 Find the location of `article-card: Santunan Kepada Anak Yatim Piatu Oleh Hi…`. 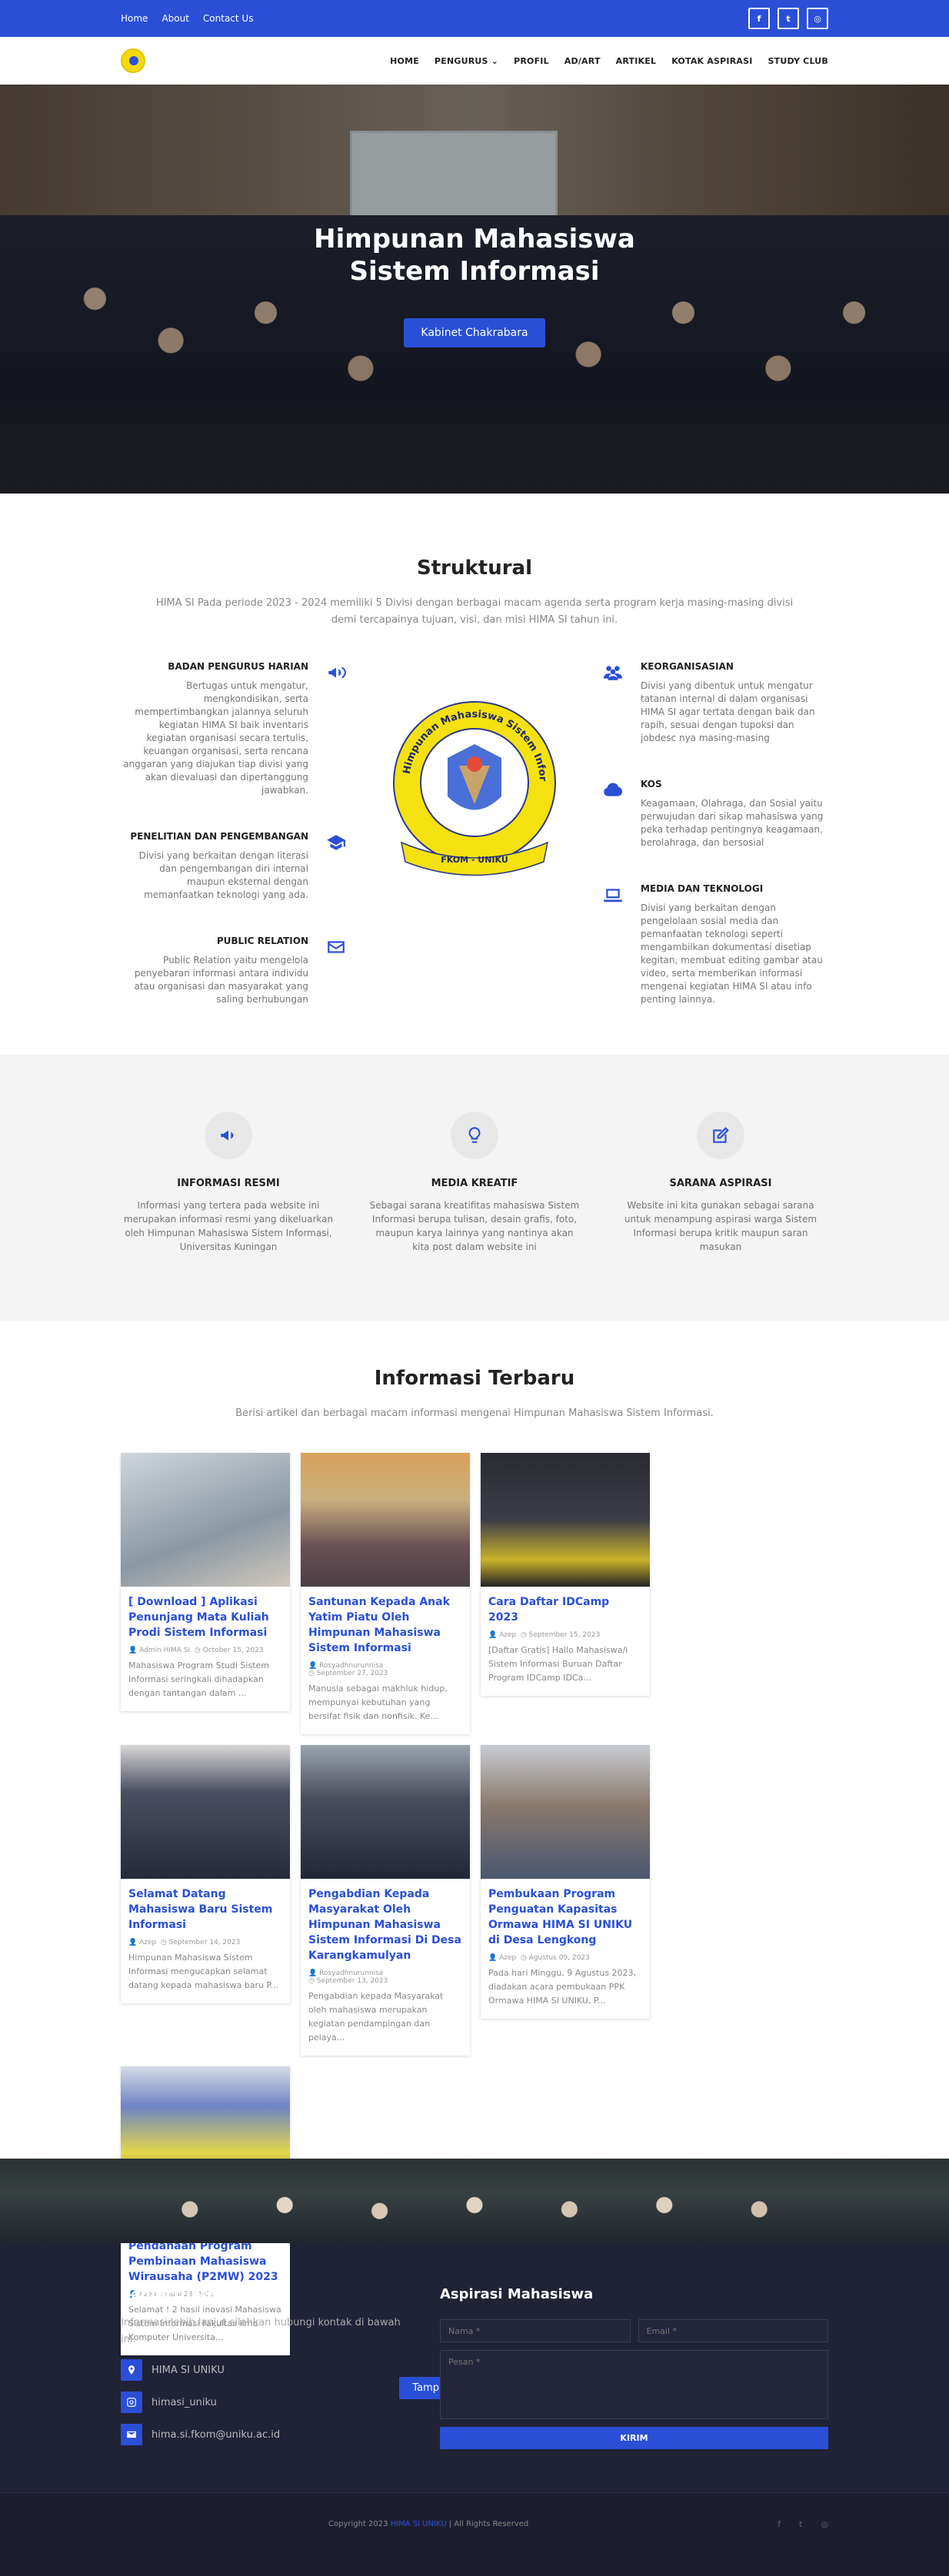

article-card: Santunan Kepada Anak Yatim Piatu Oleh Hi… is located at coordinates (386, 1593).